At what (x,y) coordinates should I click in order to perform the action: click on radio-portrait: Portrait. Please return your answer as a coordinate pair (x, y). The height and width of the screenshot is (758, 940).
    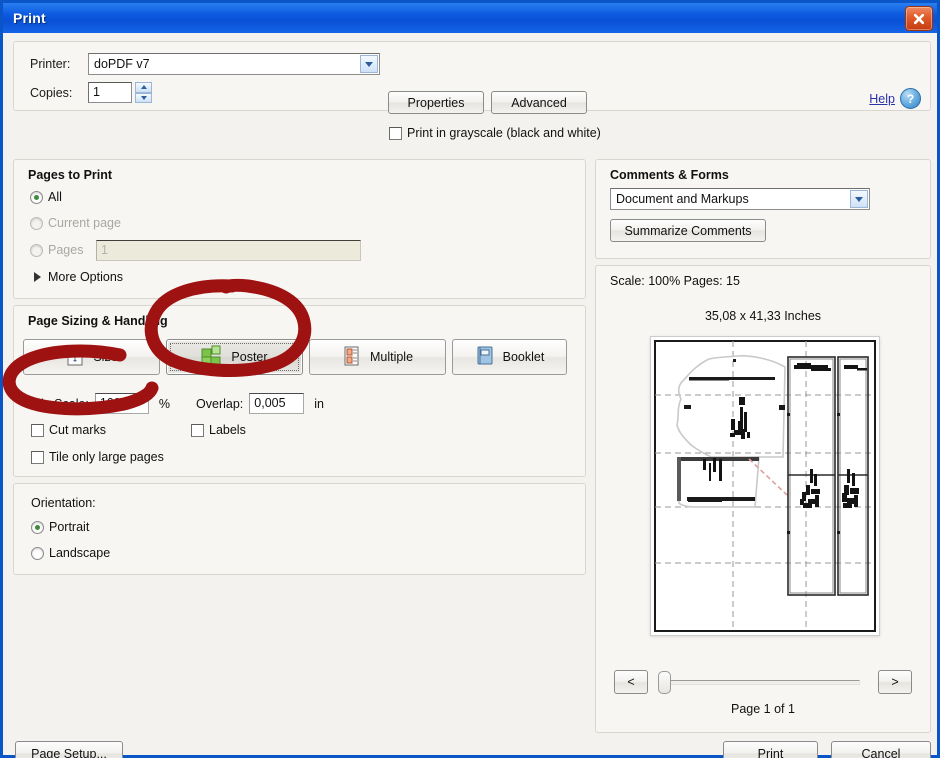
    Looking at the image, I should click on (60, 527).